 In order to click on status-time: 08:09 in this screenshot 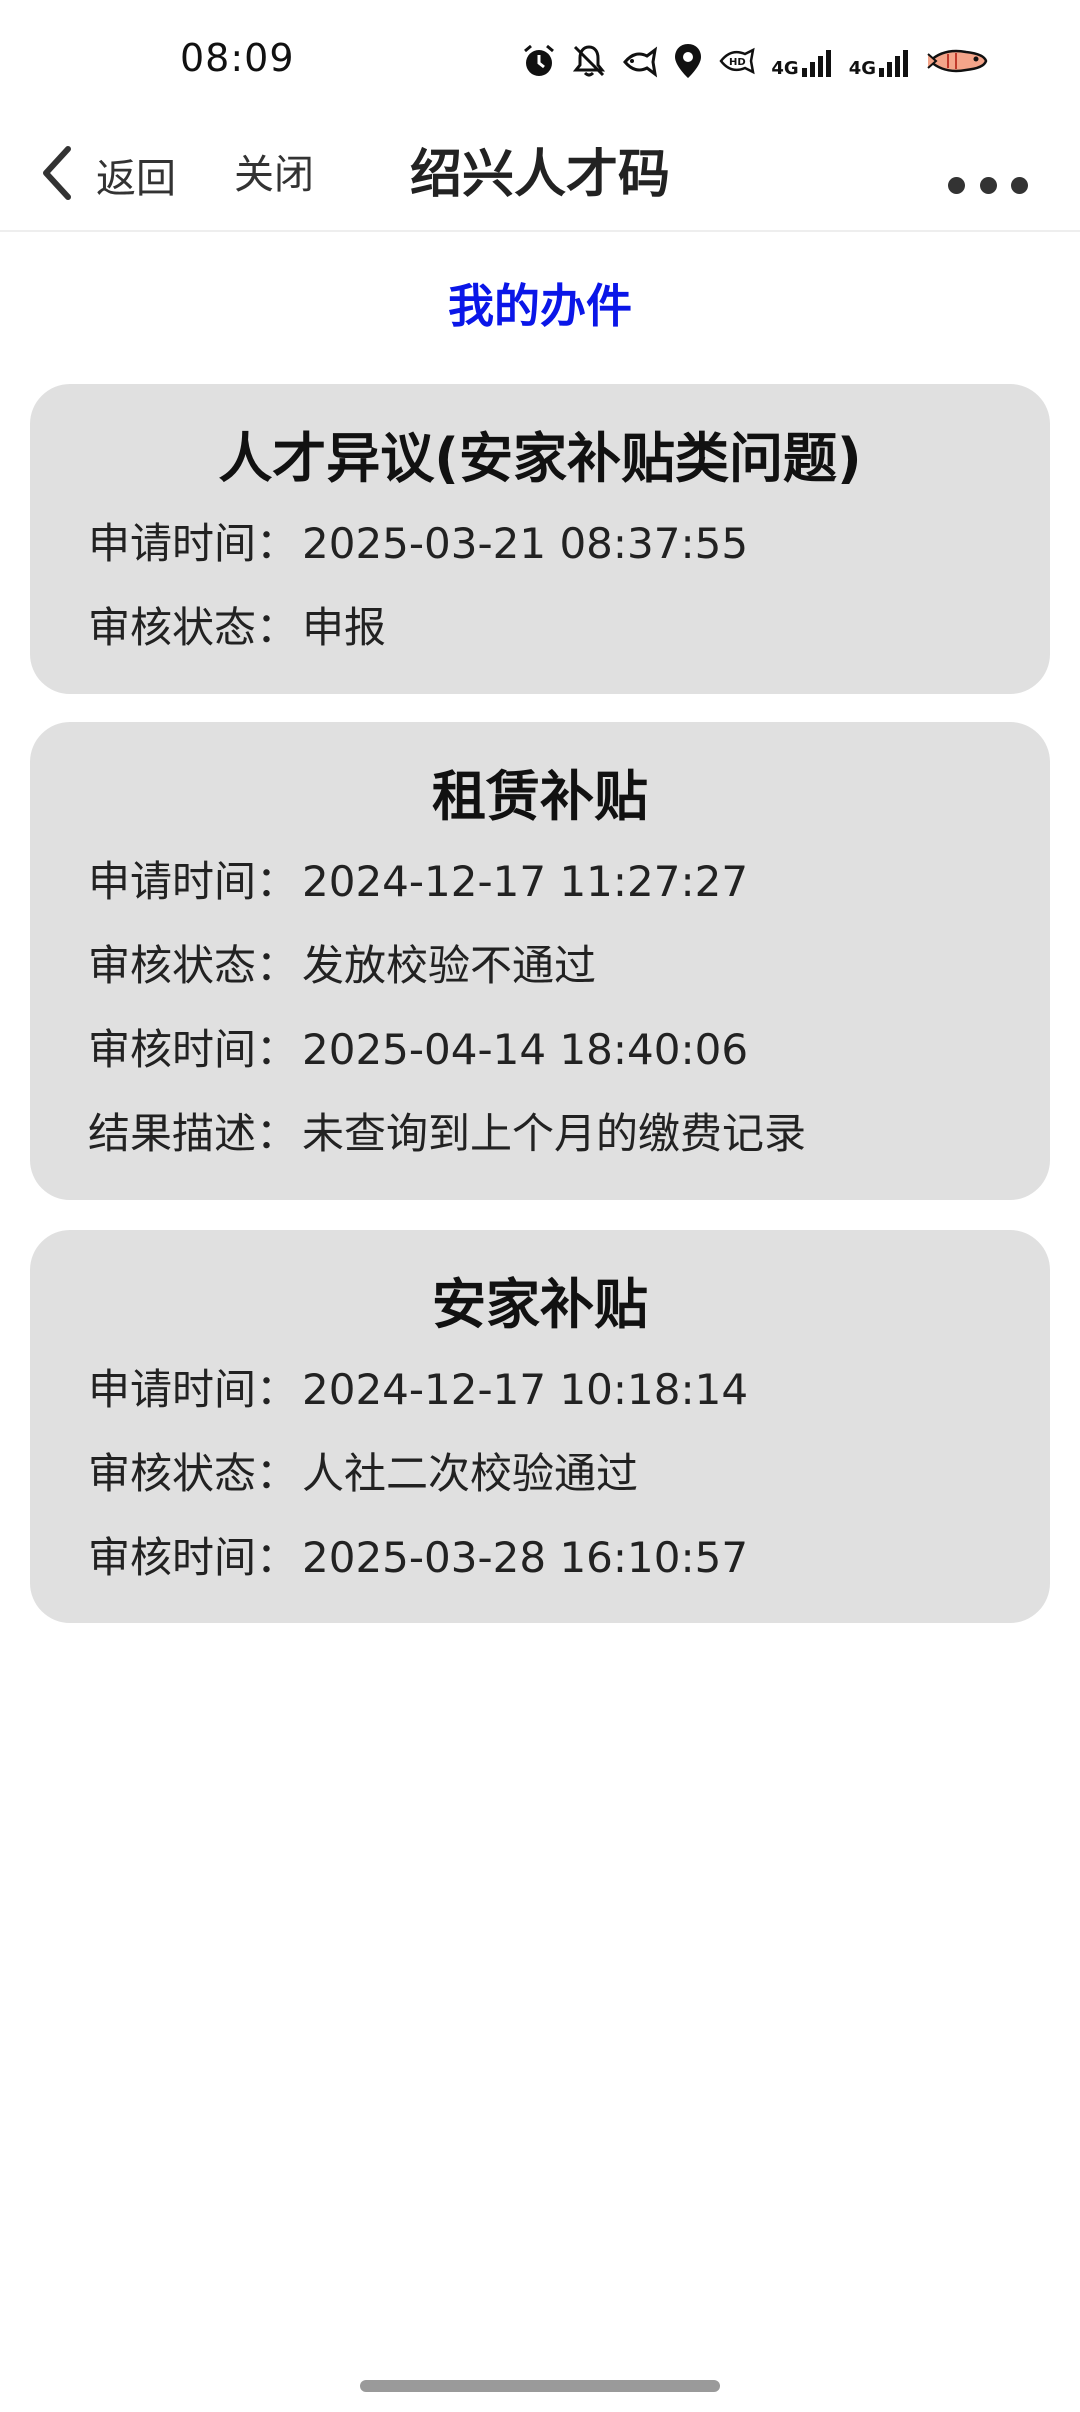, I will do `click(237, 58)`.